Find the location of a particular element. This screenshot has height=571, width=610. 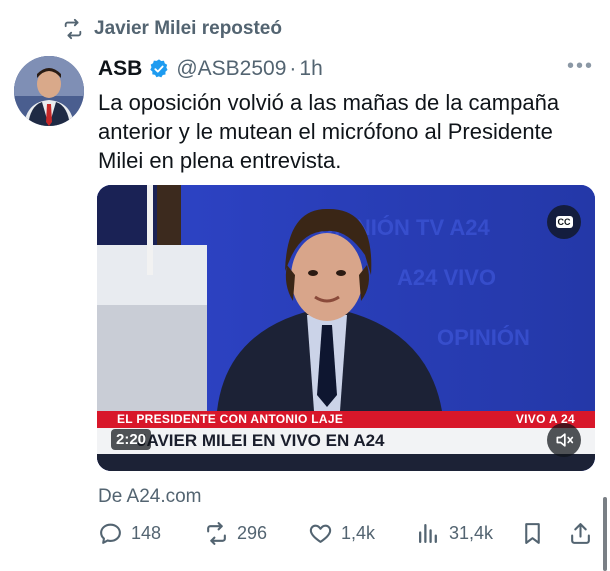

avatar is located at coordinates (49, 91).